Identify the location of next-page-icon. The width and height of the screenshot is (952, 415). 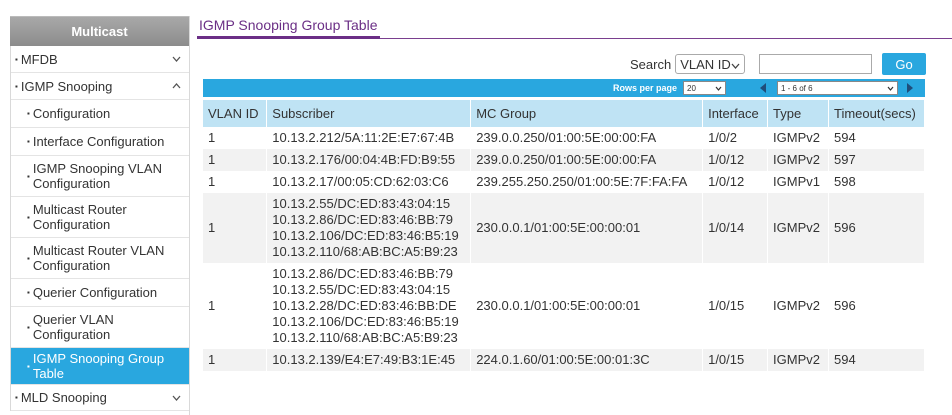
(910, 88).